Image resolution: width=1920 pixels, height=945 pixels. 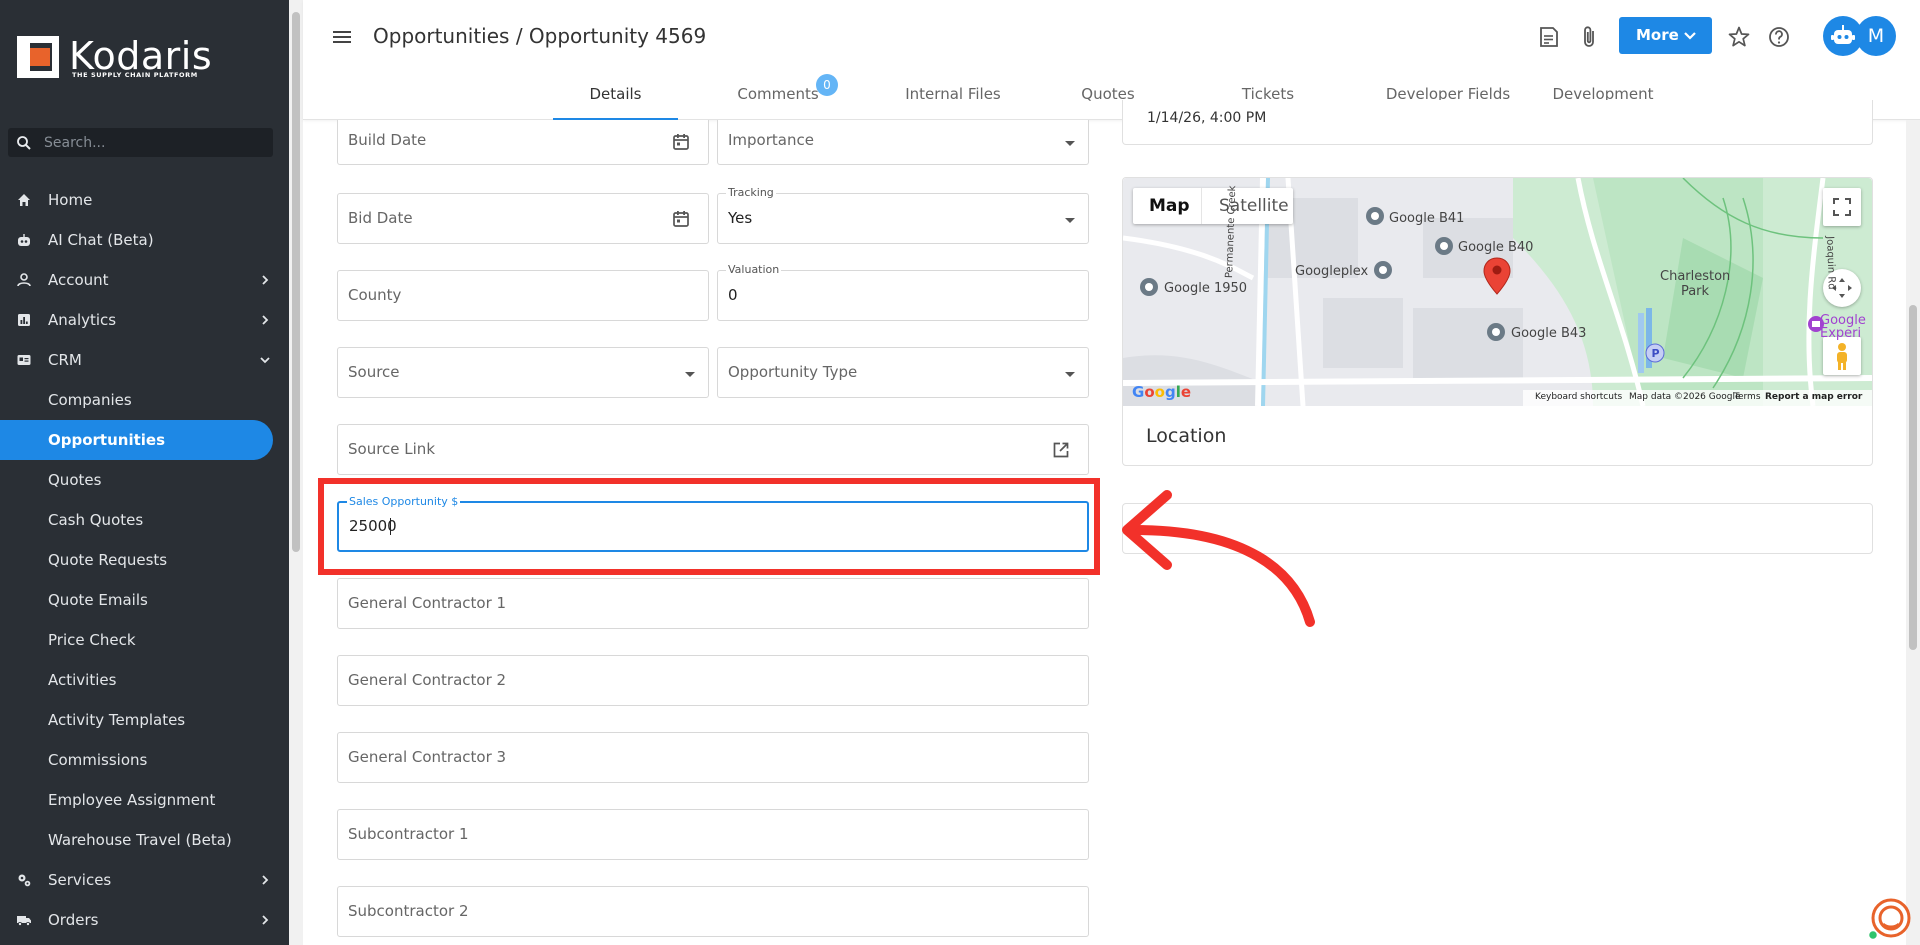 What do you see at coordinates (523, 295) in the screenshot?
I see `county-field: County` at bounding box center [523, 295].